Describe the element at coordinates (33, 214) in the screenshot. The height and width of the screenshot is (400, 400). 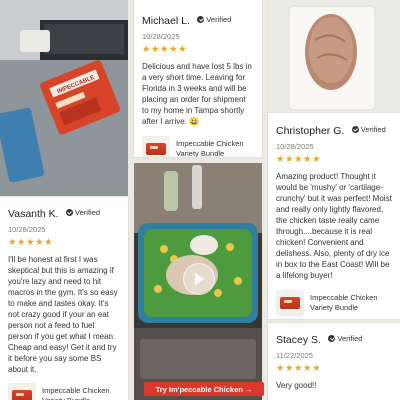
I see `reviewer-name: Vasanth K.` at that location.